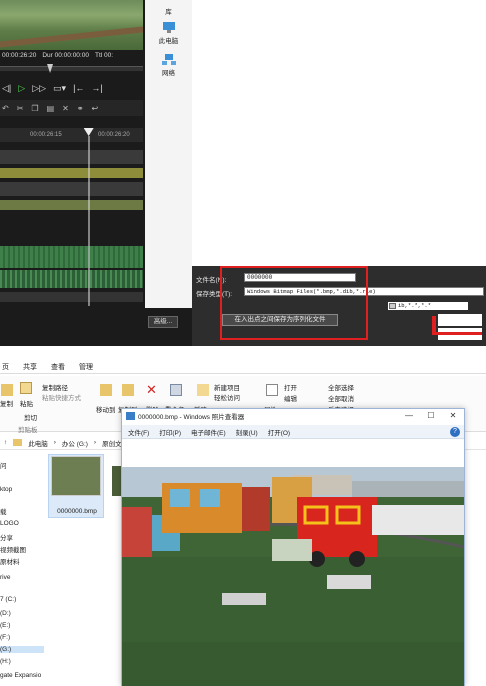  What do you see at coordinates (96, 88) in the screenshot?
I see `out-point-icon: →|` at bounding box center [96, 88].